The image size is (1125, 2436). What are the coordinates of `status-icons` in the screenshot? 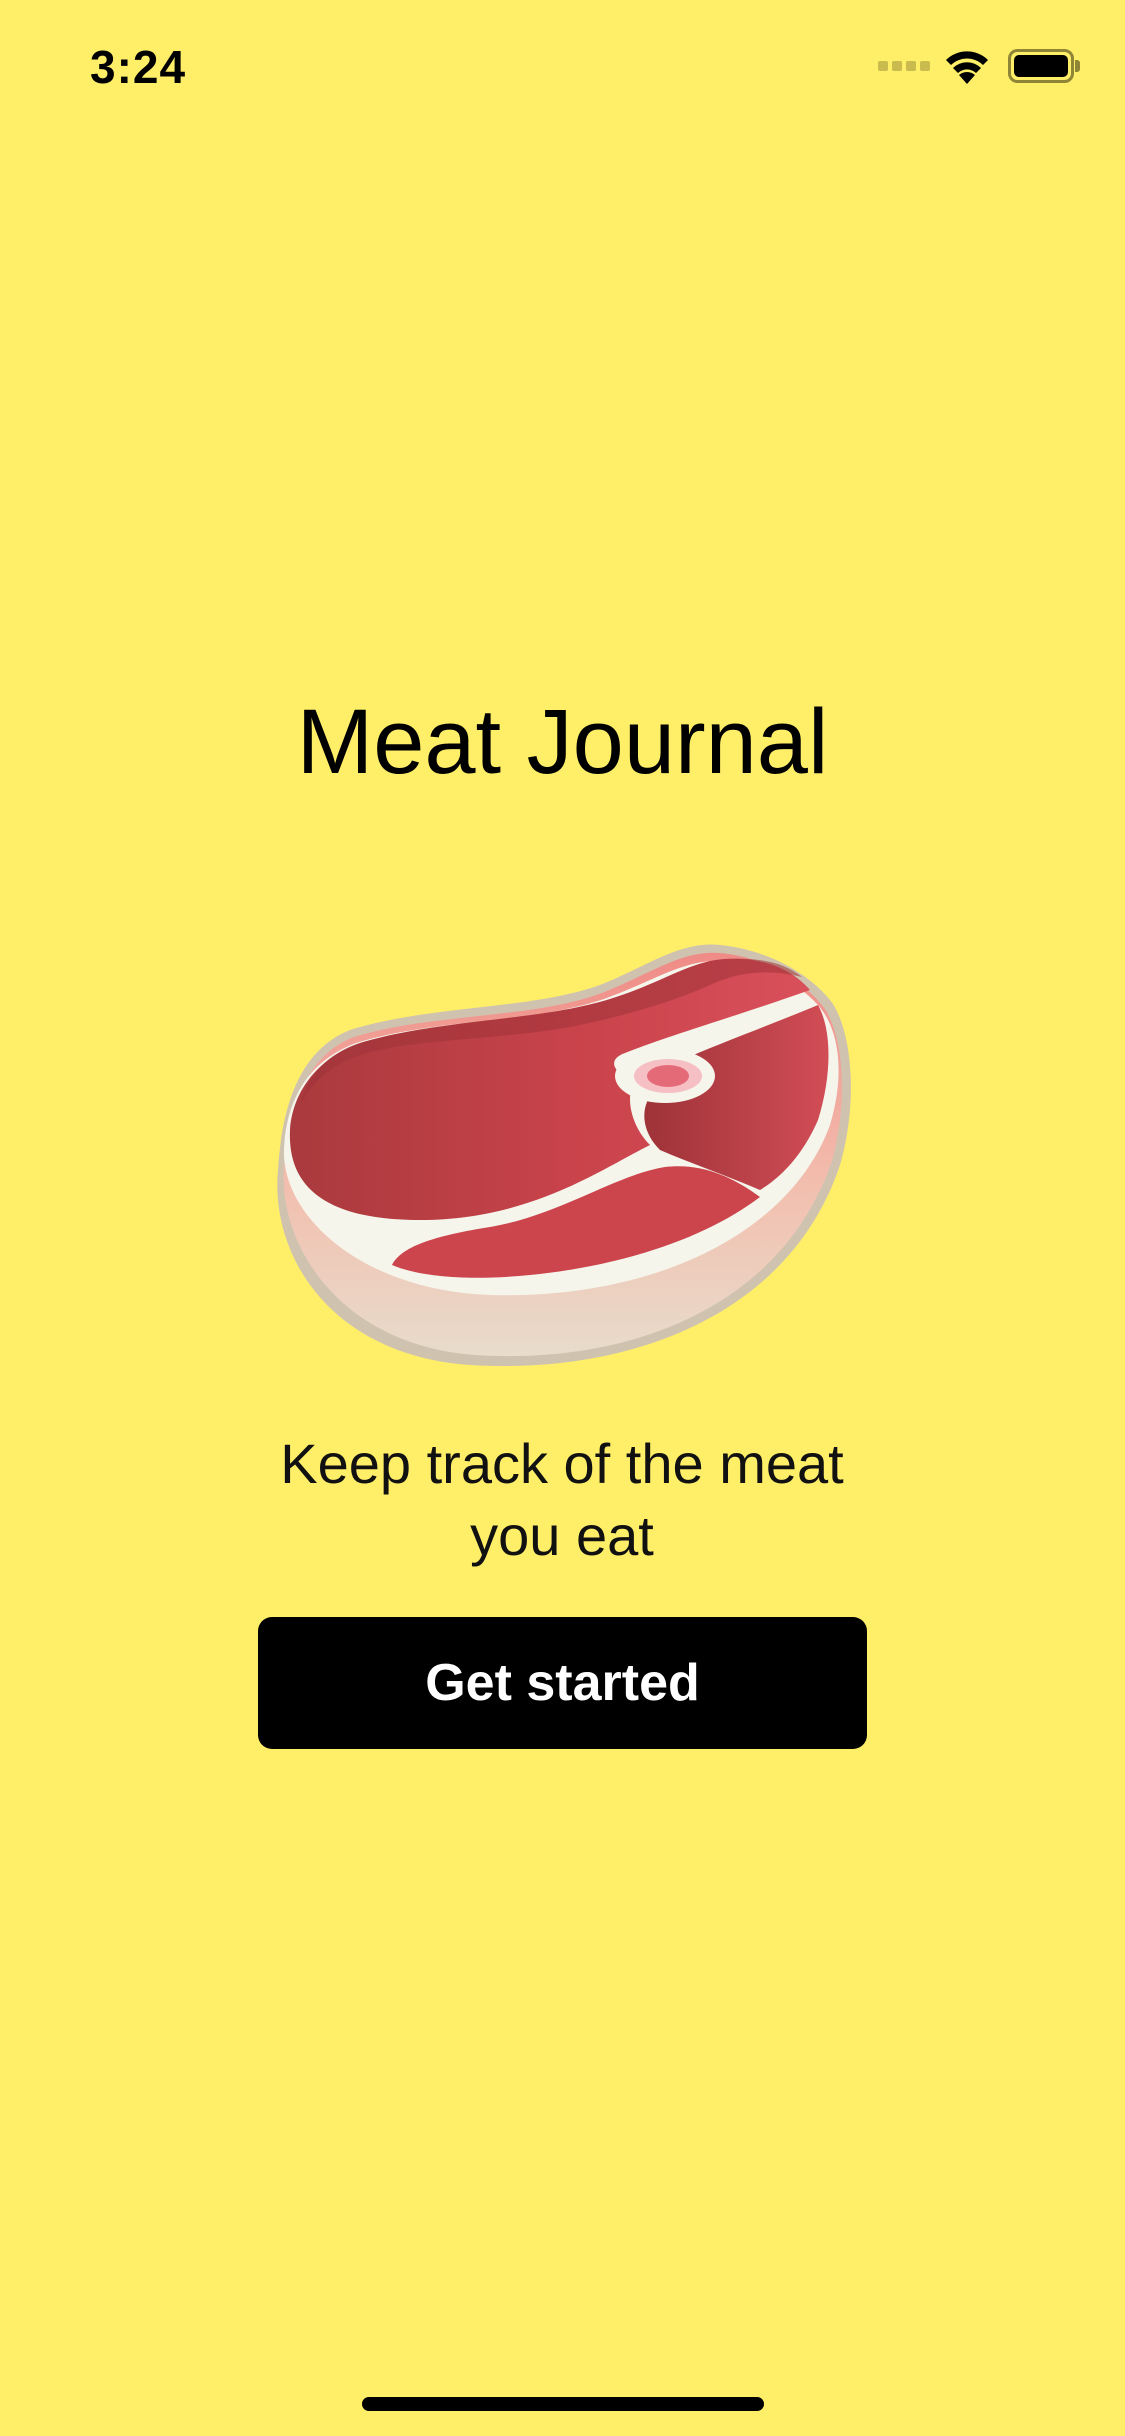 It's located at (979, 66).